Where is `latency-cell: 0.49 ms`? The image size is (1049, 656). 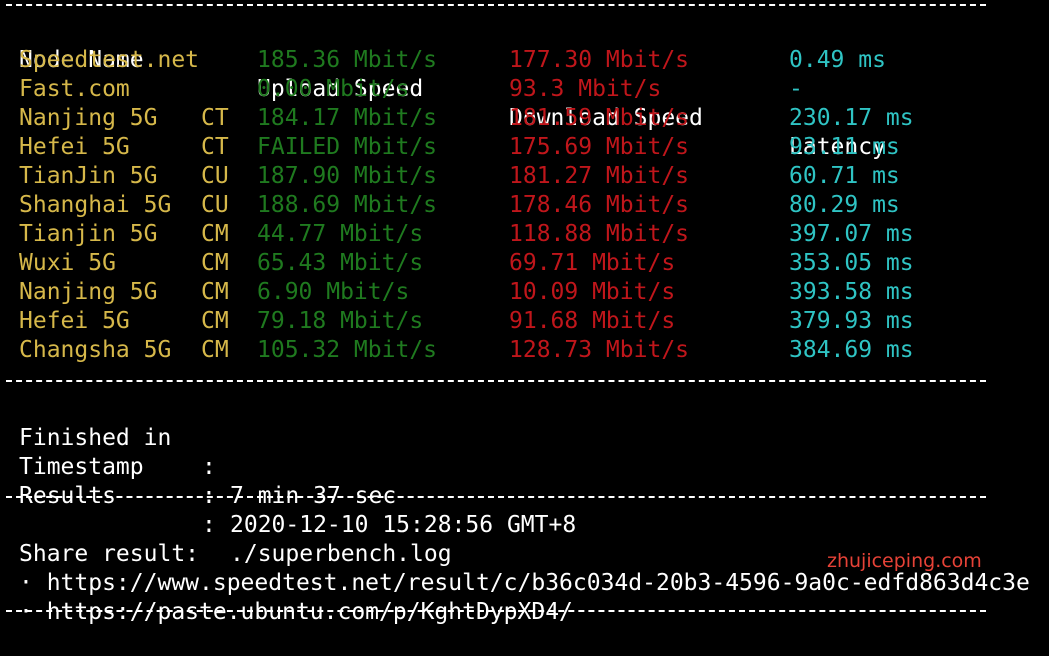
latency-cell: 0.49 ms is located at coordinates (837, 60).